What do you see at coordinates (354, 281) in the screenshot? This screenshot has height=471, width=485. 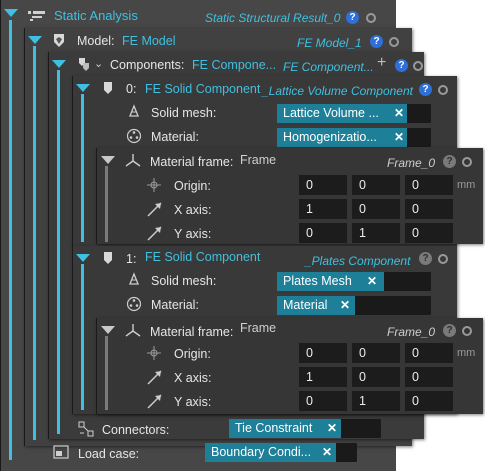 I see `solid-mesh-field: Plates Mesh ✕` at bounding box center [354, 281].